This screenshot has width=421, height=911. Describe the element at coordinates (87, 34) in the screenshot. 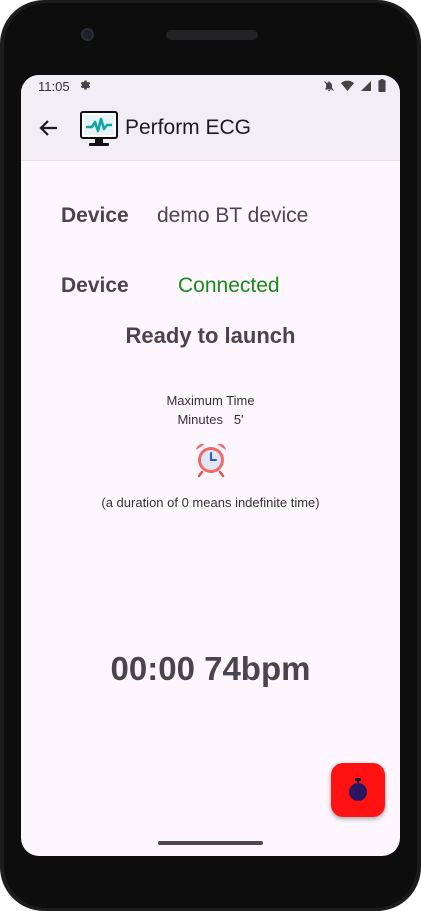

I see `front-camera` at that location.